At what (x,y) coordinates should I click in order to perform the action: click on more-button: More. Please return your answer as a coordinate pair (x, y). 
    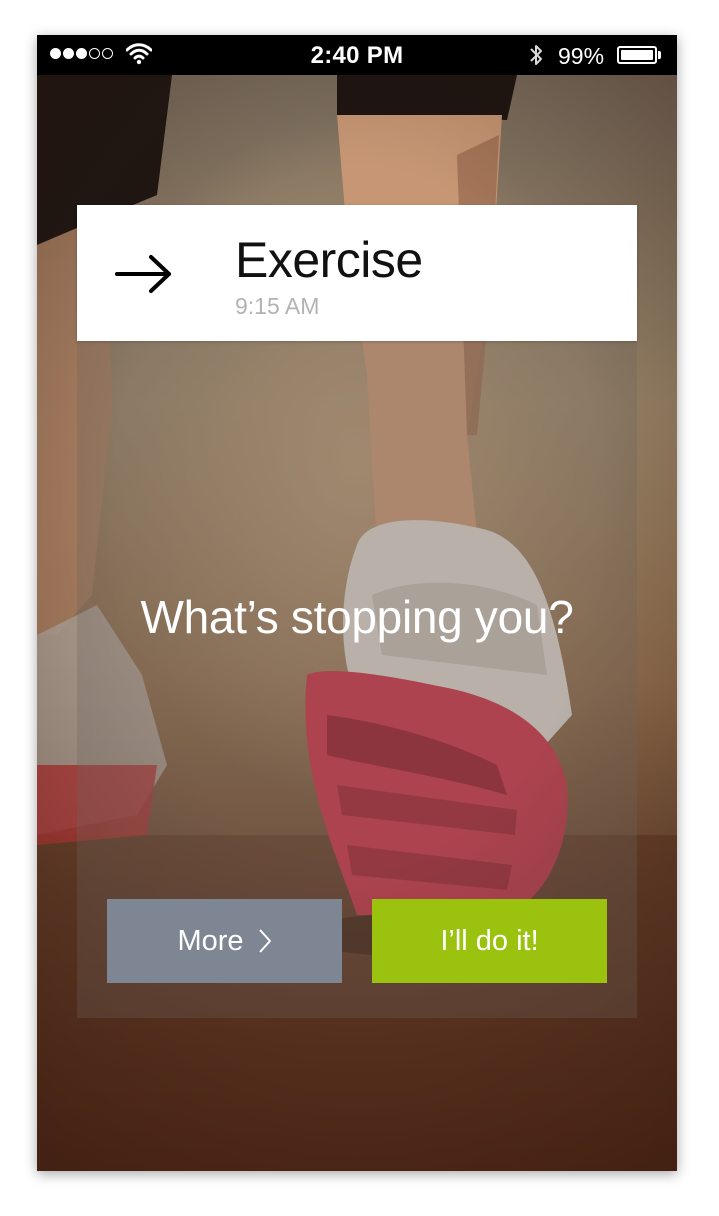
    Looking at the image, I should click on (224, 941).